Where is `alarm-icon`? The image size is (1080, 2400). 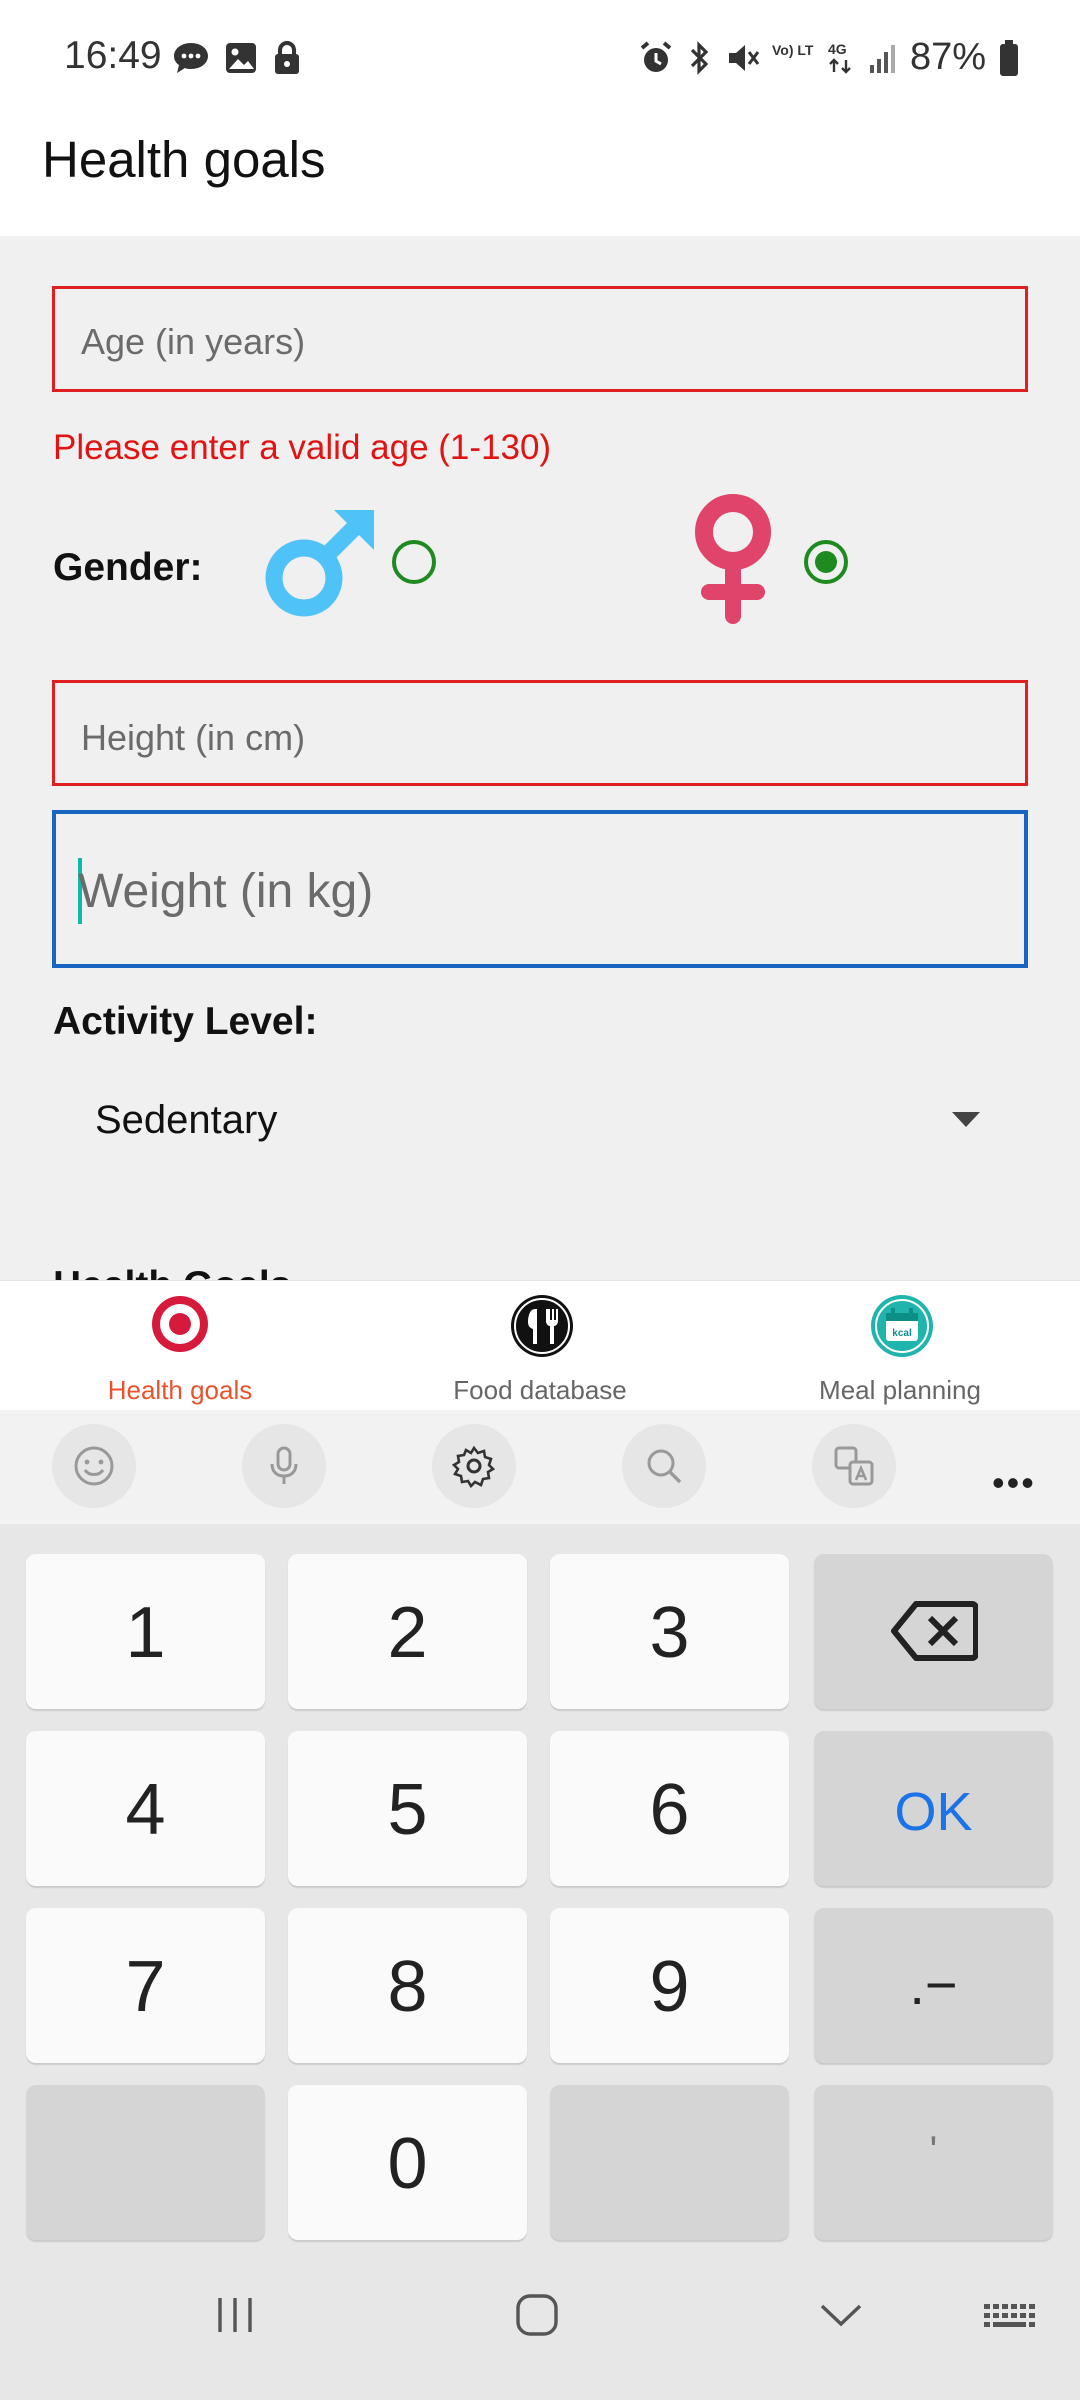
alarm-icon is located at coordinates (656, 56).